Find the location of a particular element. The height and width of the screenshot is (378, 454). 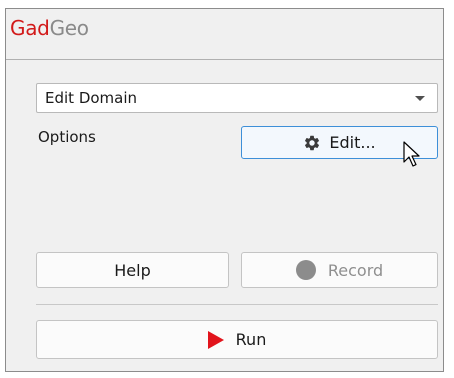

record-circle-icon is located at coordinates (305, 270).